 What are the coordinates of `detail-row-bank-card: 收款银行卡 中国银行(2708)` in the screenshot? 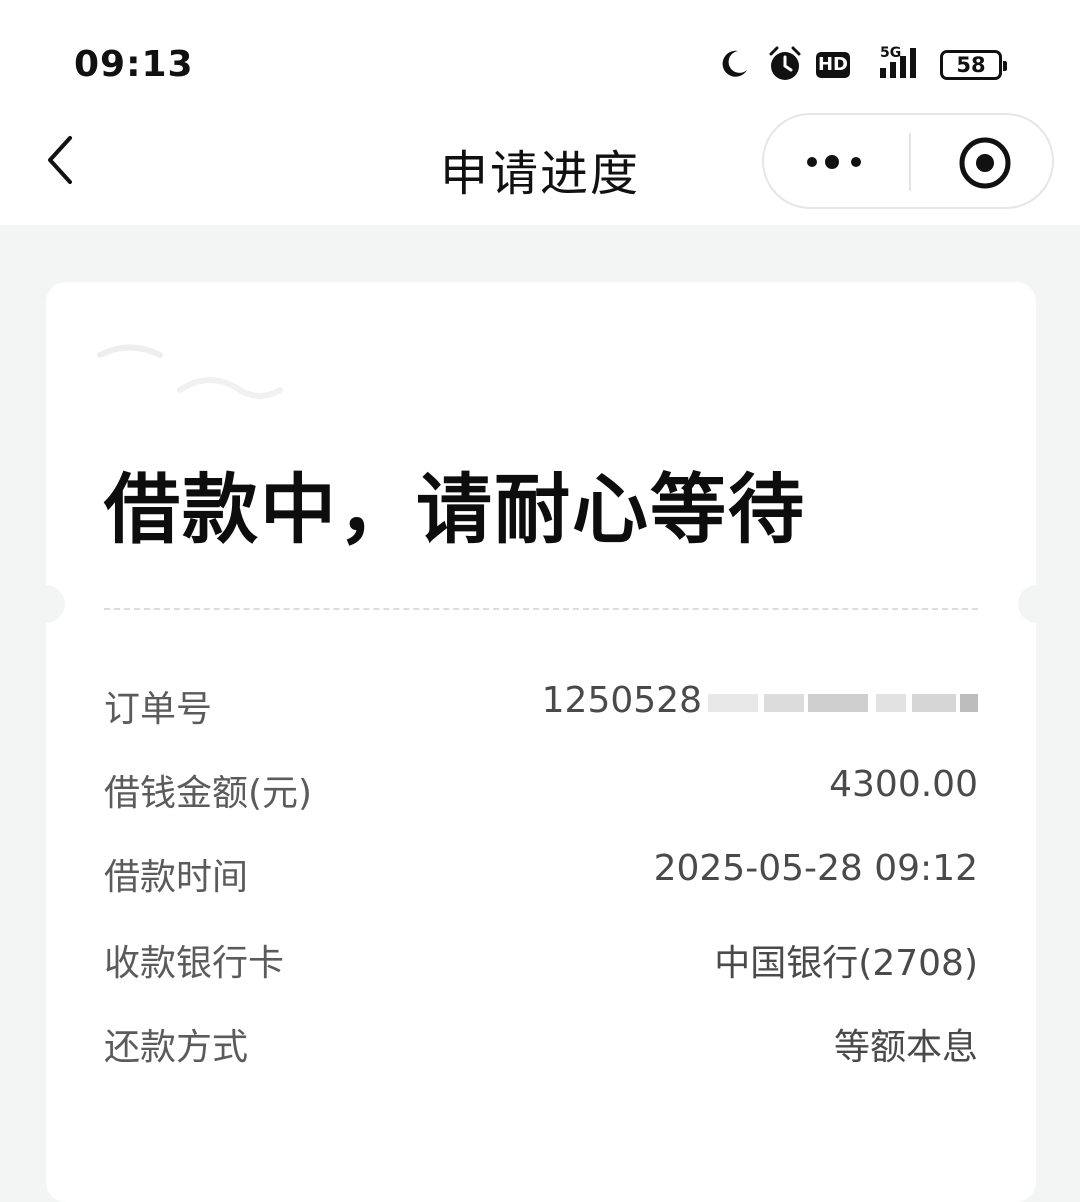 It's located at (541, 959).